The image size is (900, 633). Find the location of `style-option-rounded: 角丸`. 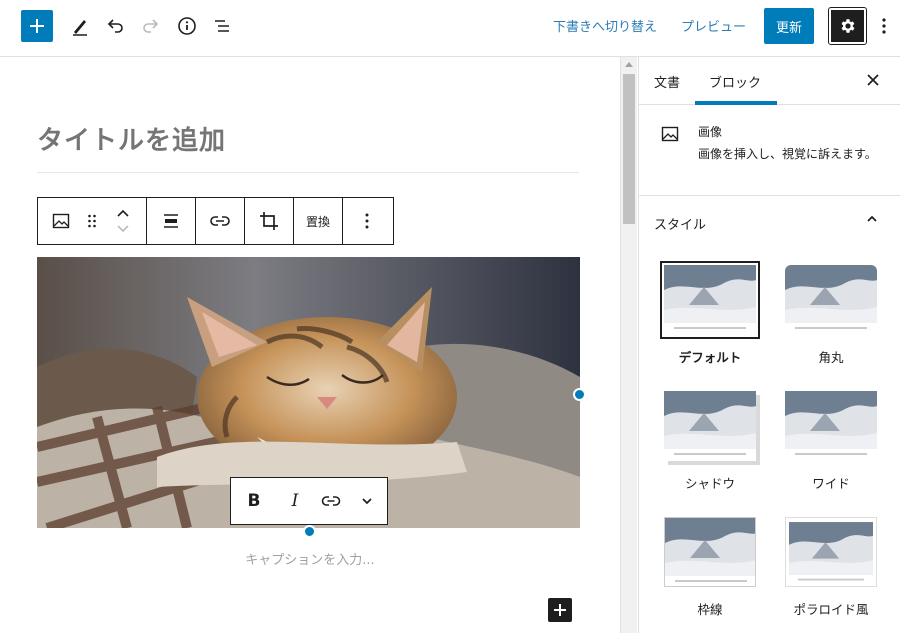

style-option-rounded: 角丸 is located at coordinates (831, 315).